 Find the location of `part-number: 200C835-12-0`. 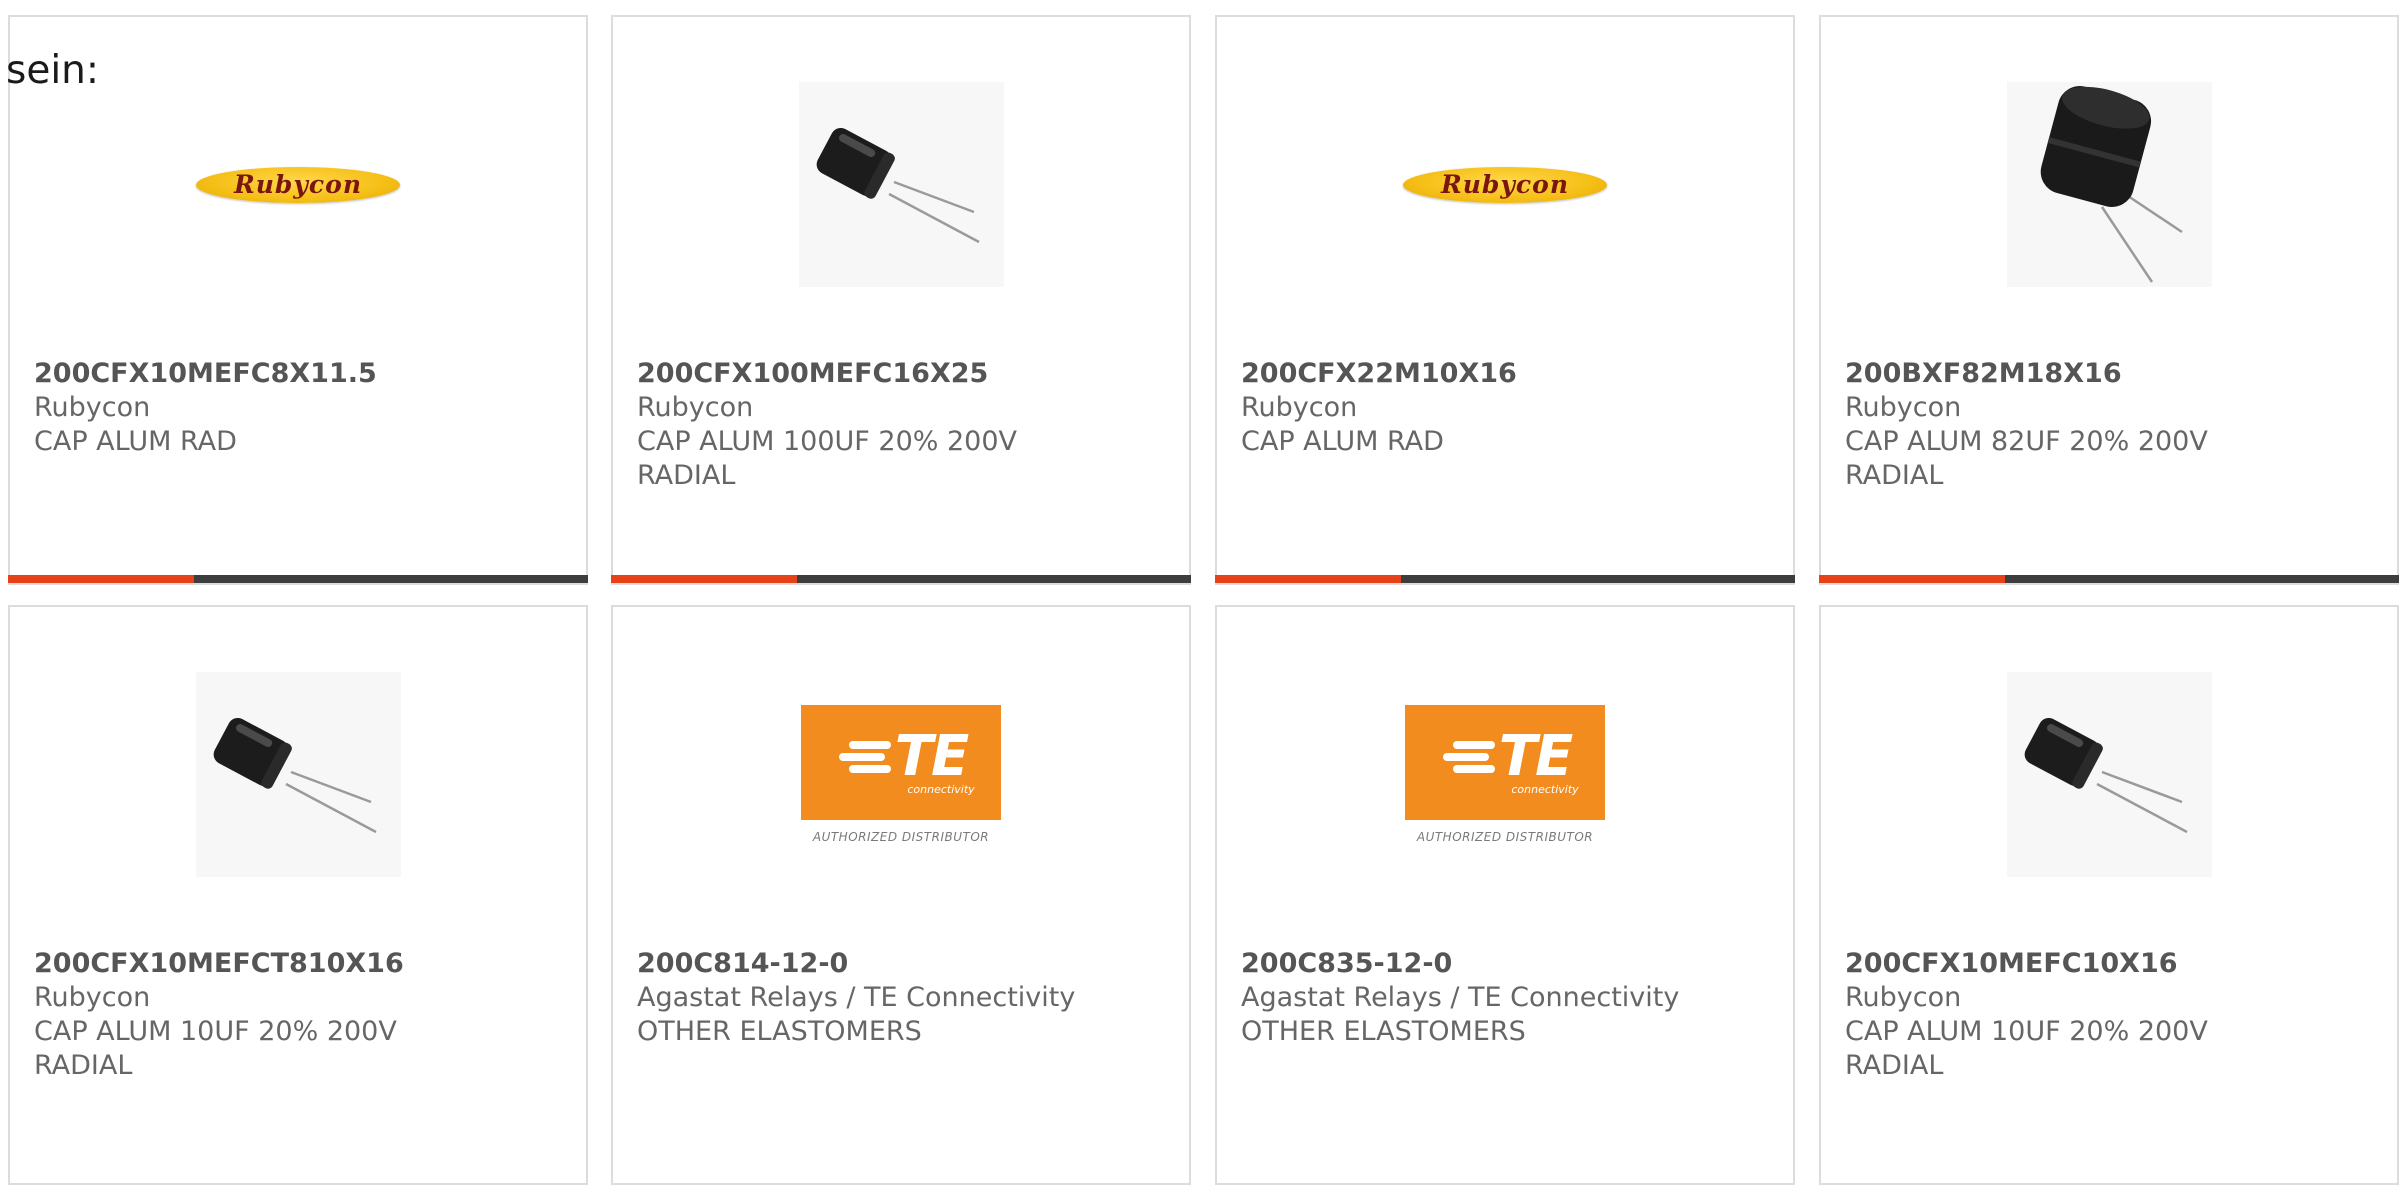

part-number: 200C835-12-0 is located at coordinates (1505, 964).